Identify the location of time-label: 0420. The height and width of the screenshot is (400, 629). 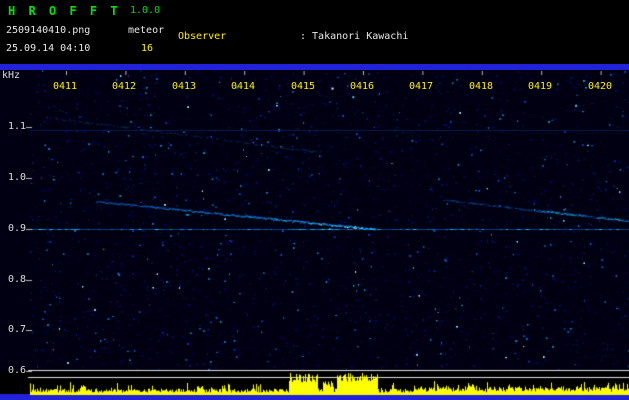
(600, 86).